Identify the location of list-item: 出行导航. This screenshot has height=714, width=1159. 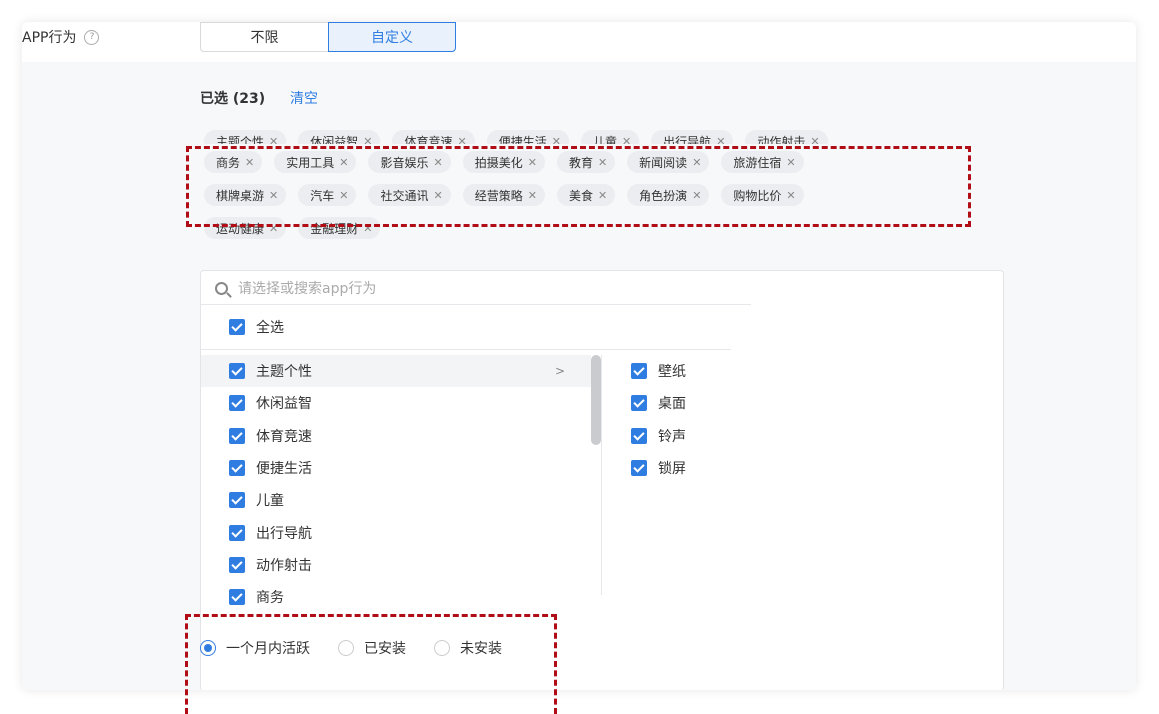
(396, 532).